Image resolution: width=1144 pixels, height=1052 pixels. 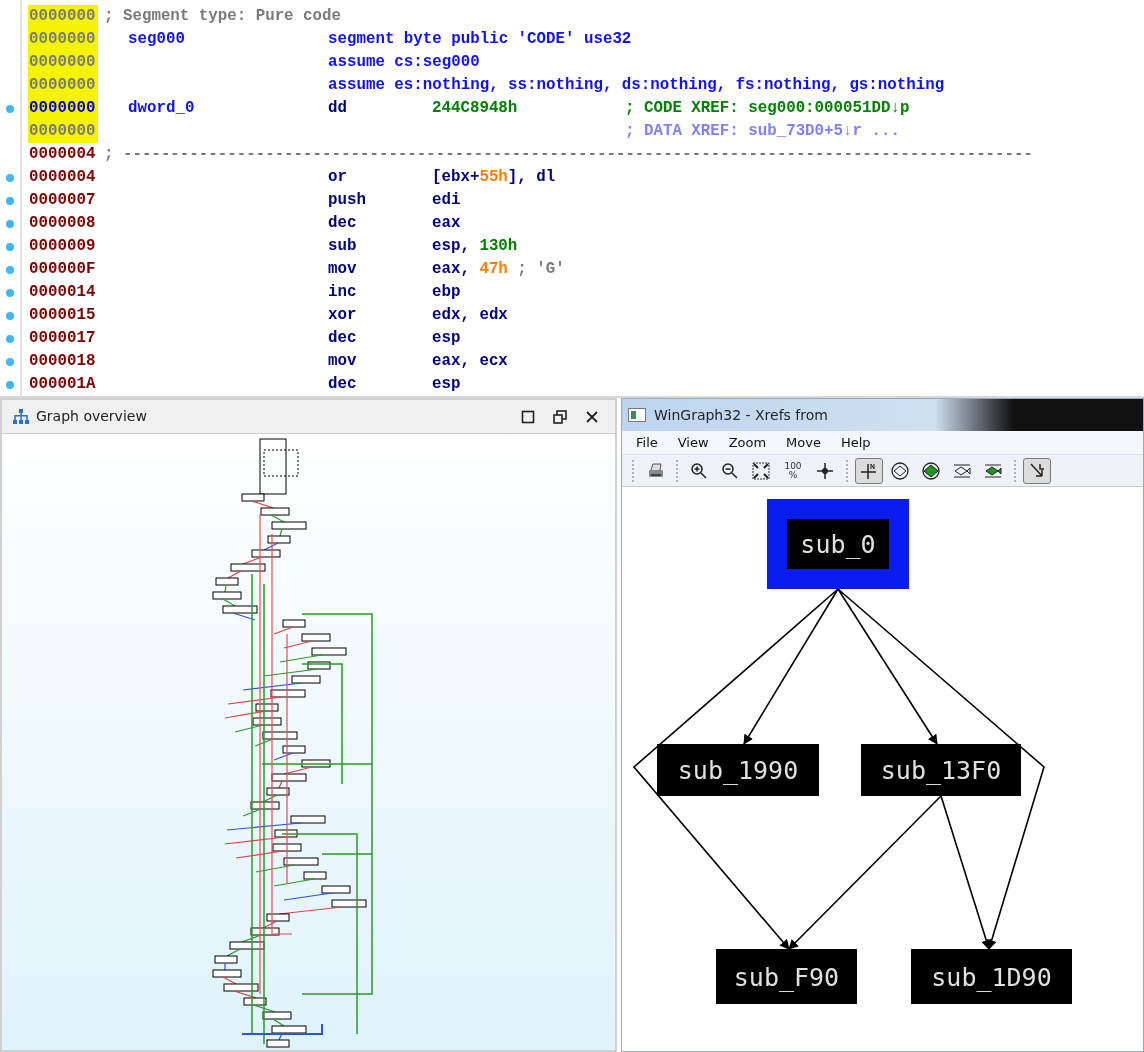 I want to click on panel-title: Graph overview, so click(x=91, y=416).